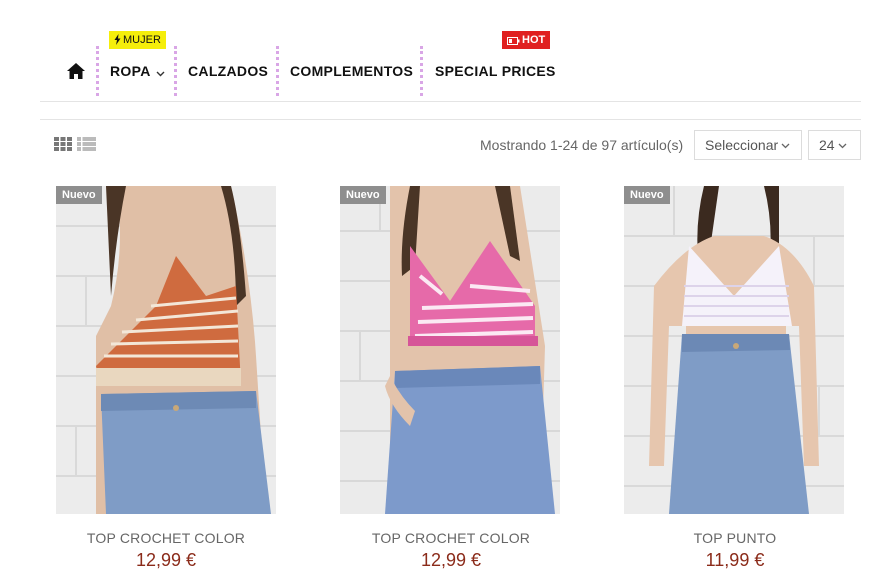 This screenshot has height=579, width=876. What do you see at coordinates (63, 144) in the screenshot?
I see `grid-view-icon` at bounding box center [63, 144].